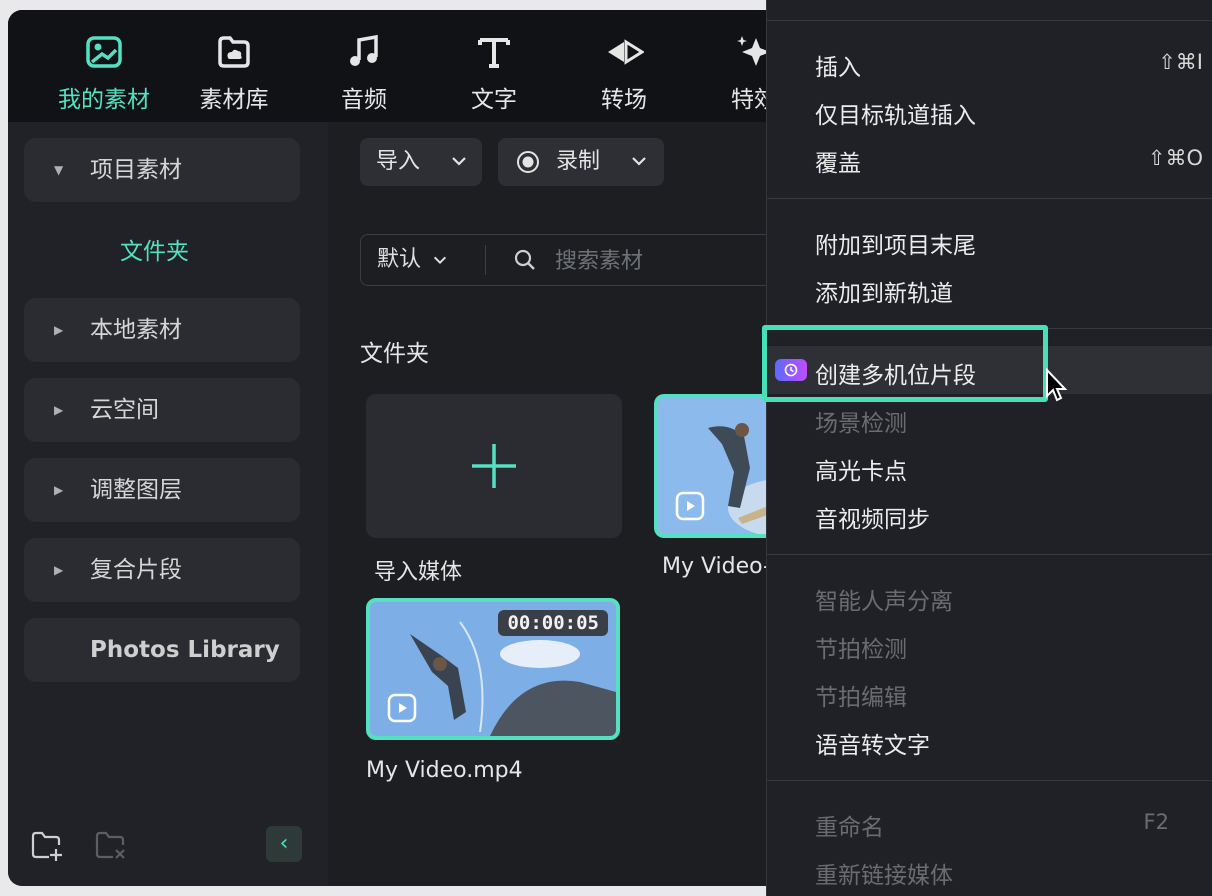 The image size is (1212, 896). What do you see at coordinates (136, 490) in the screenshot?
I see `sidebar-item-label: 调整图层` at bounding box center [136, 490].